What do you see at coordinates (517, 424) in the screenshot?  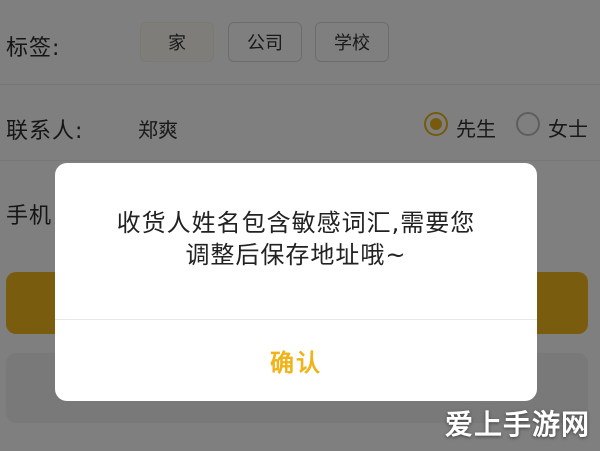 I see `watermark: 爱上手游网` at bounding box center [517, 424].